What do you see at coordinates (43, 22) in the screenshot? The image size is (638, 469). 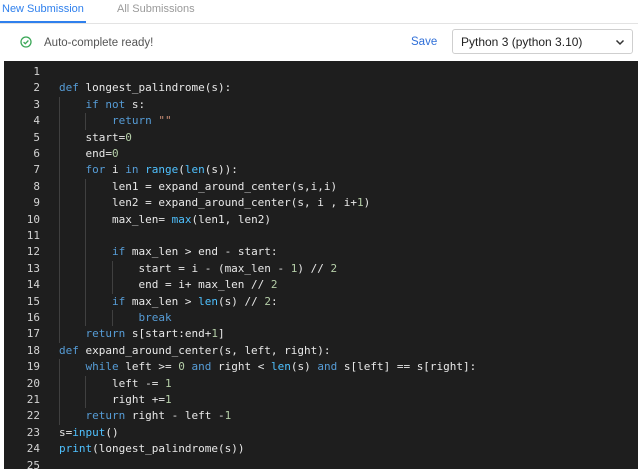 I see `active-tab-indicator` at bounding box center [43, 22].